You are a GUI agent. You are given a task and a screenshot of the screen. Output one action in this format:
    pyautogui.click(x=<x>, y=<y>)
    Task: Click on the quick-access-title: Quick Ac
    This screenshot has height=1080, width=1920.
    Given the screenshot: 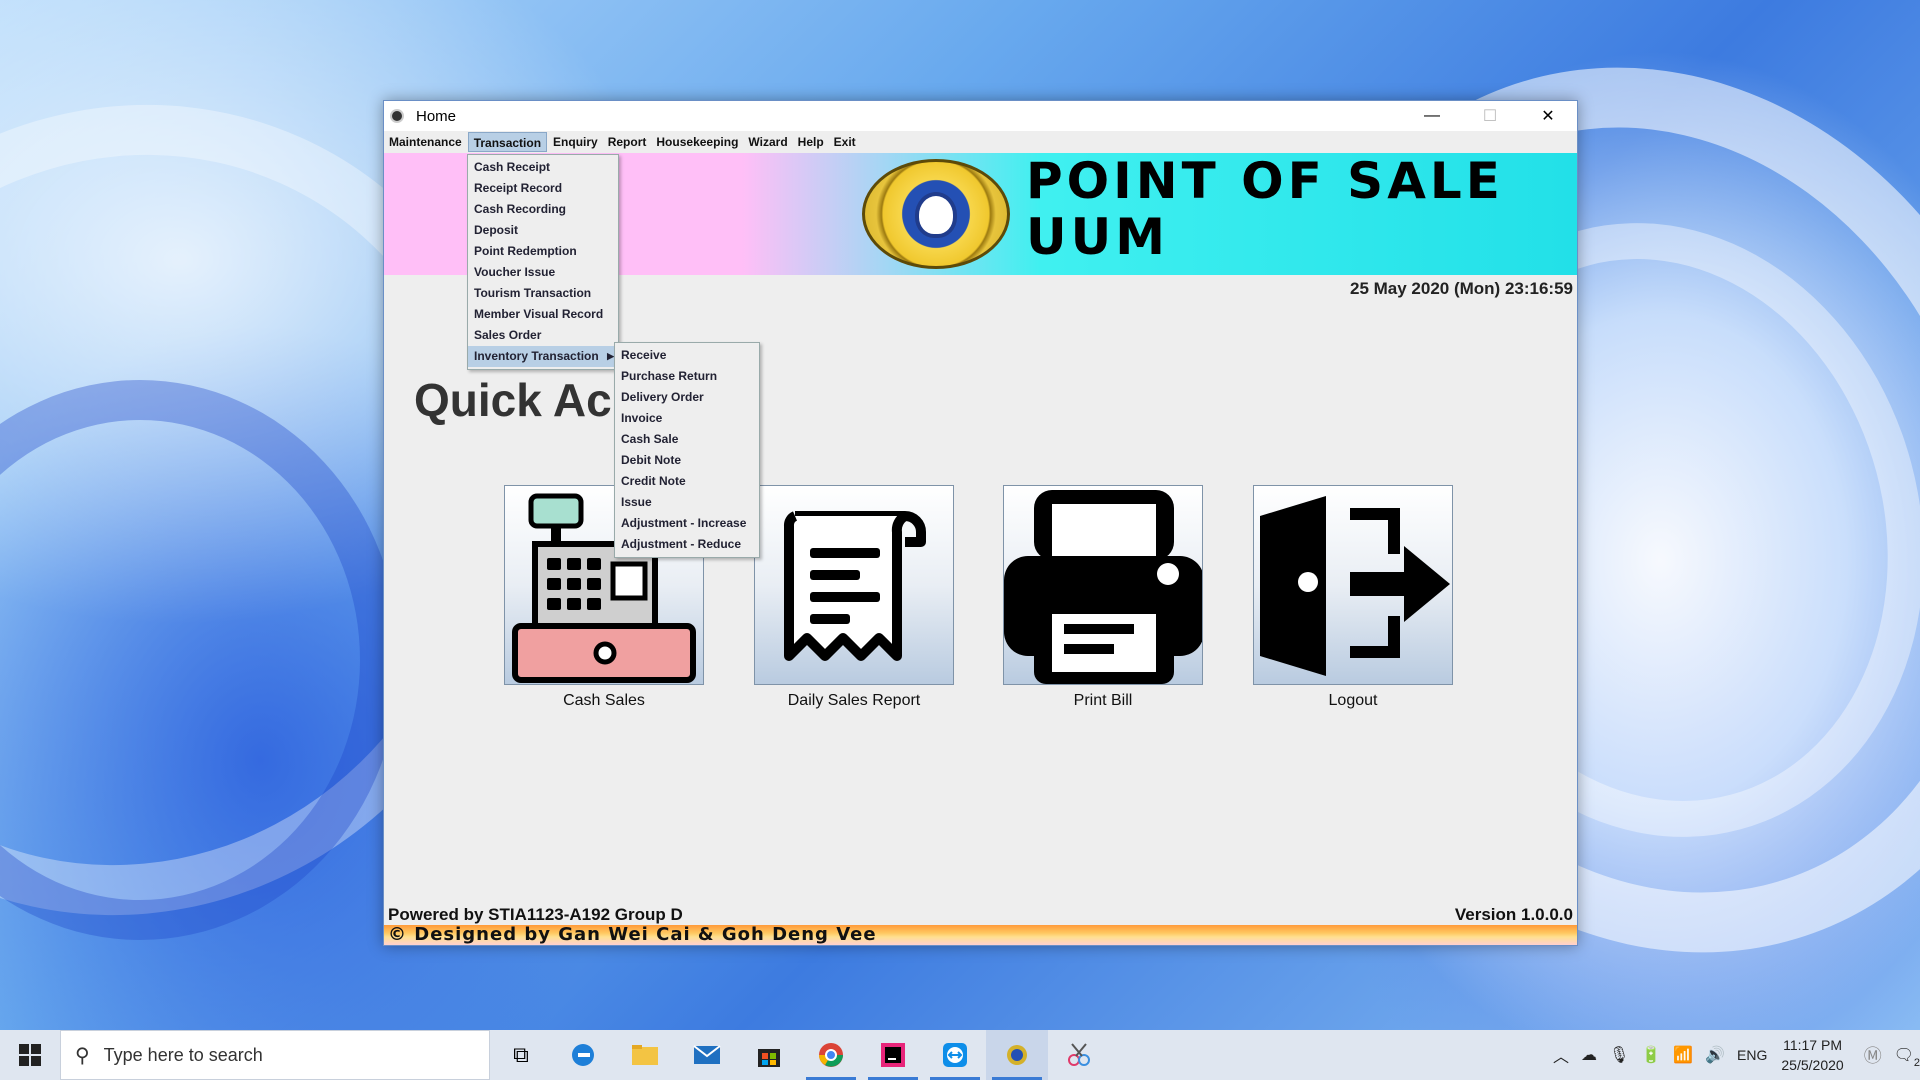 What is the action you would take?
    pyautogui.click(x=513, y=400)
    